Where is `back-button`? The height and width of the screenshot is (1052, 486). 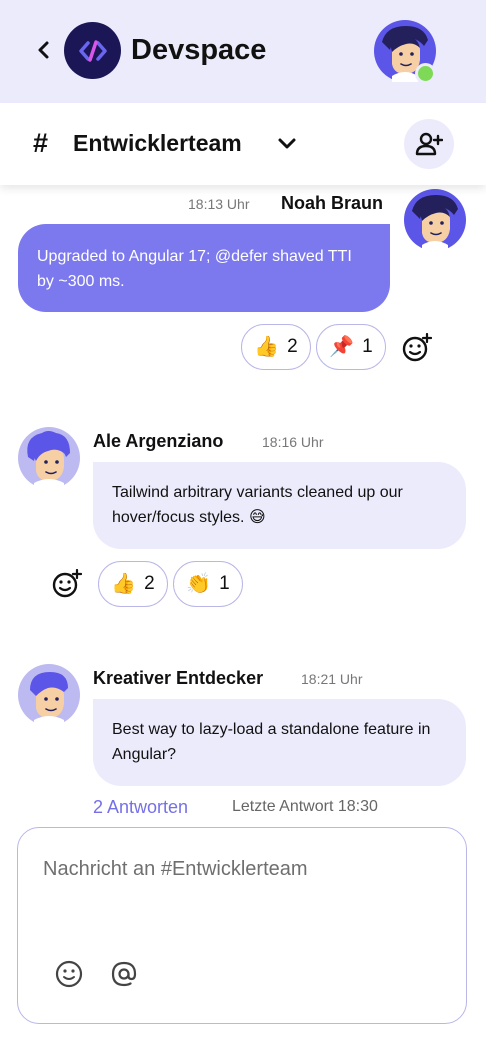
back-button is located at coordinates (44, 50).